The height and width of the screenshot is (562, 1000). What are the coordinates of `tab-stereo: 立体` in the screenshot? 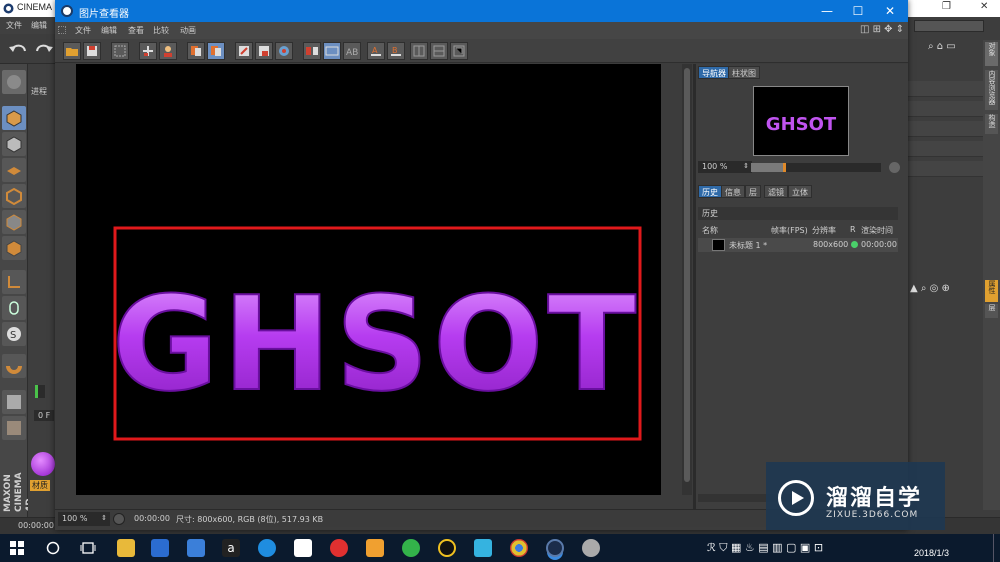 It's located at (800, 191).